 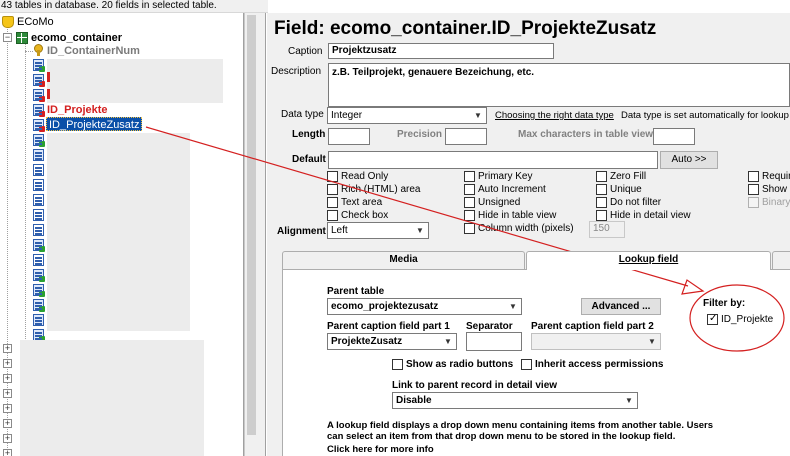 I want to click on alignment-value: Left, so click(x=339, y=230).